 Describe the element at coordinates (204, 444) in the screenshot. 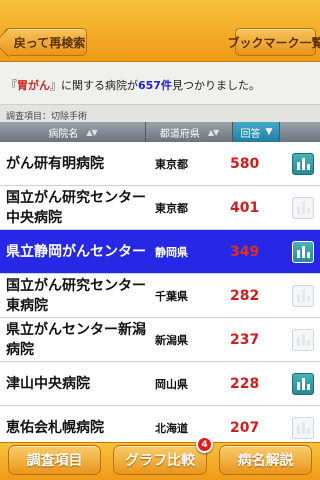

I see `graph-compare-count-badge: 4` at that location.